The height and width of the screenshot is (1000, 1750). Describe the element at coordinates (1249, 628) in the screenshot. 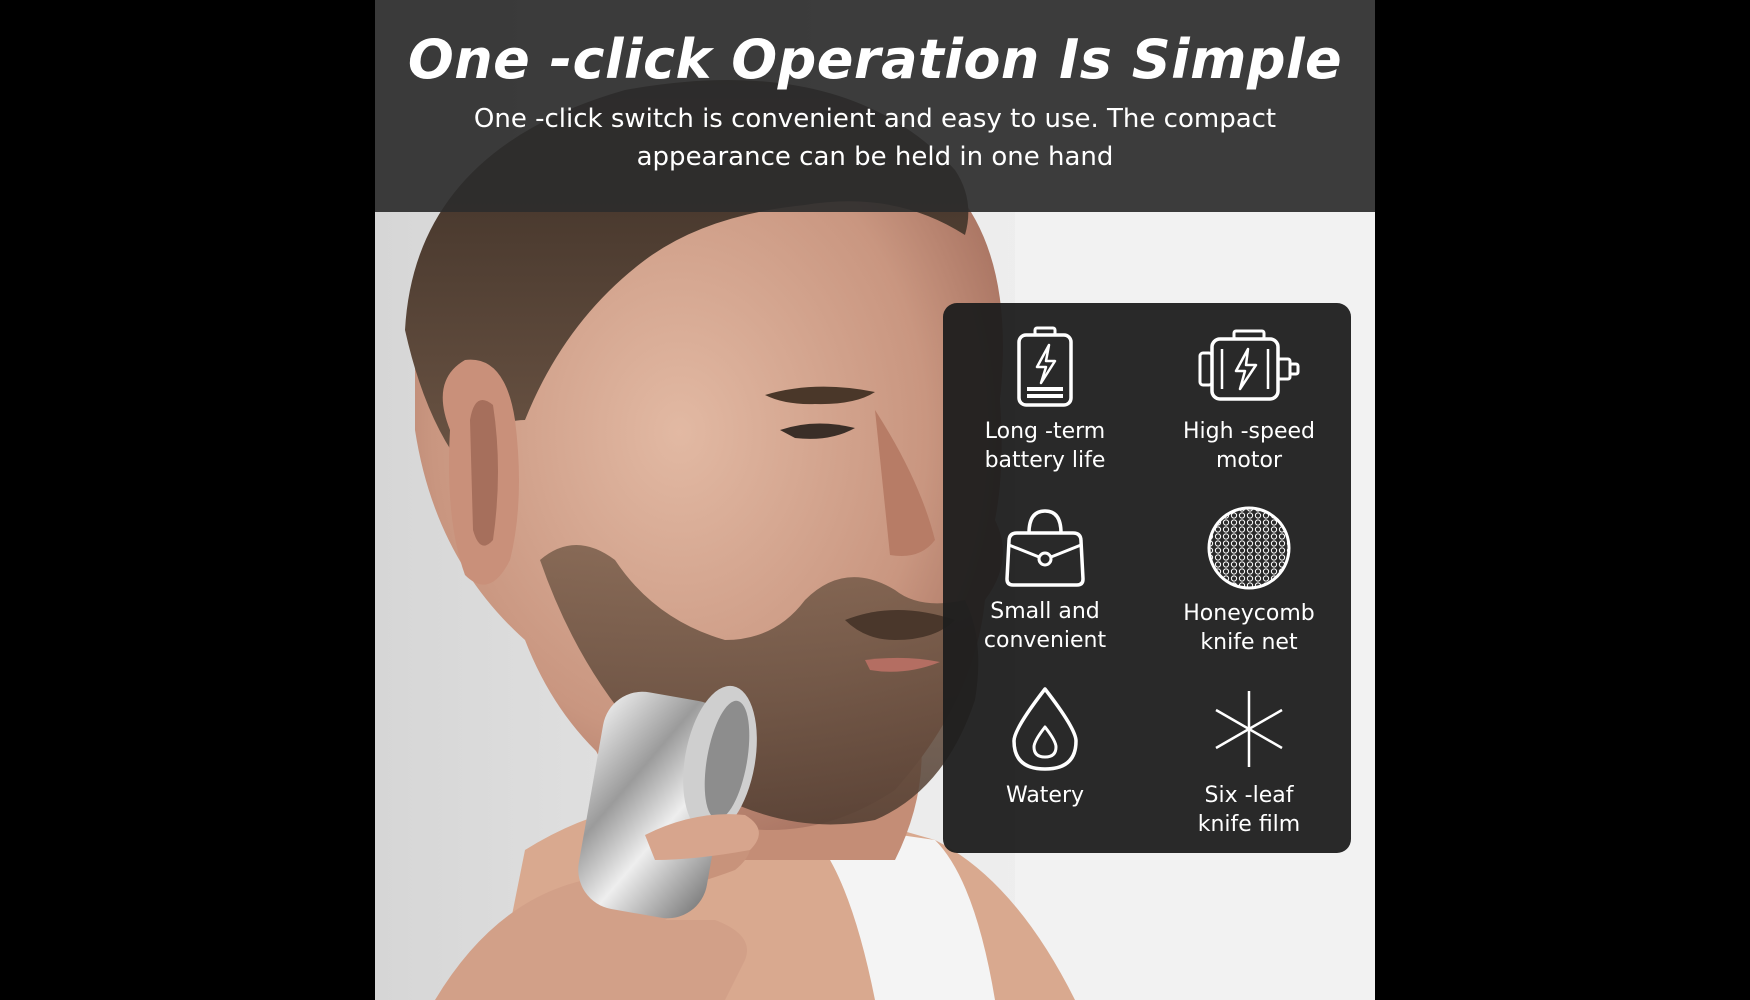

I see `feature-label: Honeycomb knife net` at that location.